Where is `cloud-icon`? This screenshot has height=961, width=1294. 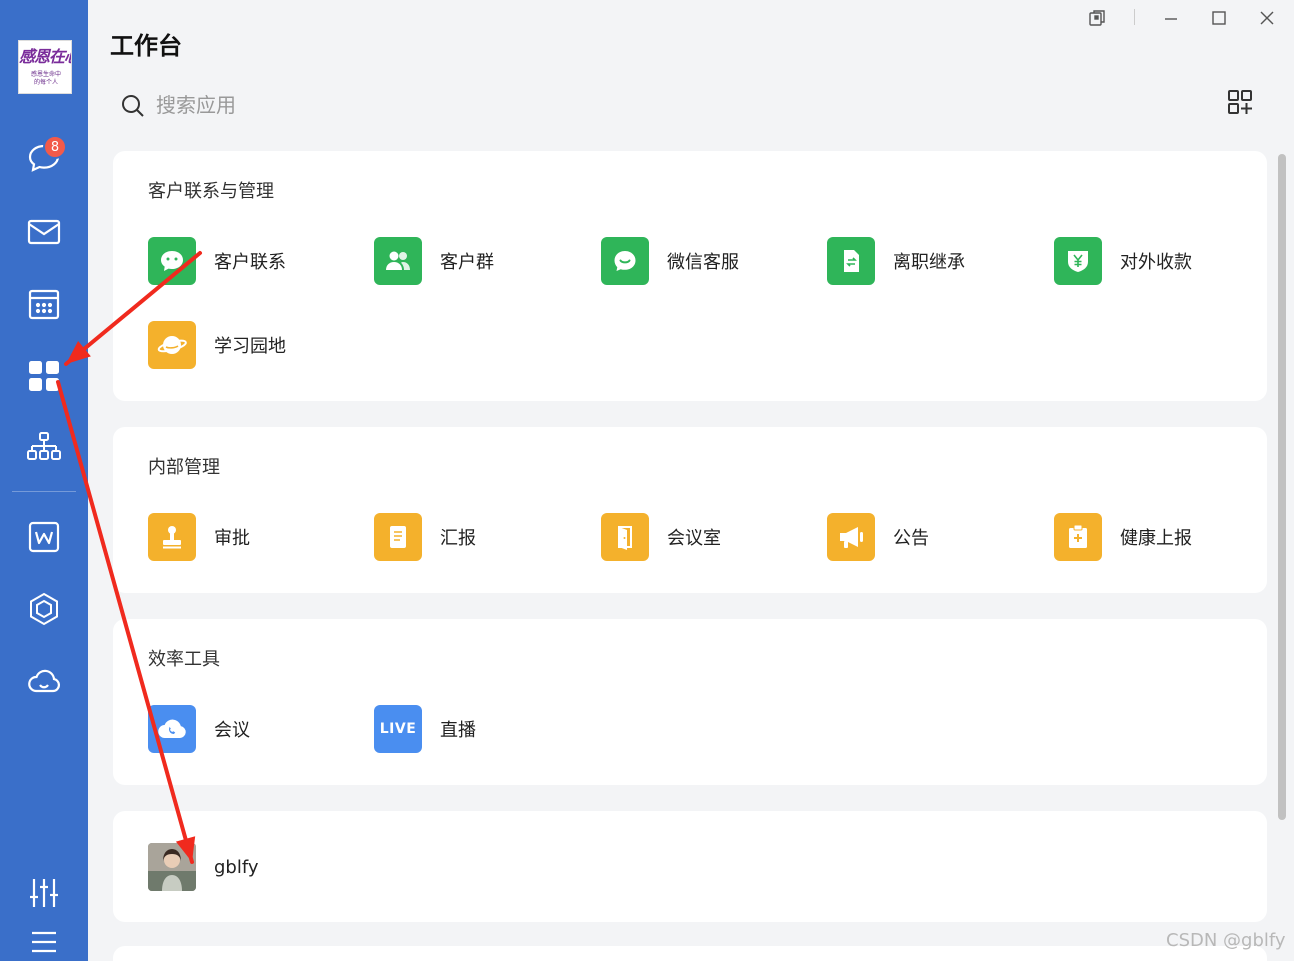 cloud-icon is located at coordinates (44, 681).